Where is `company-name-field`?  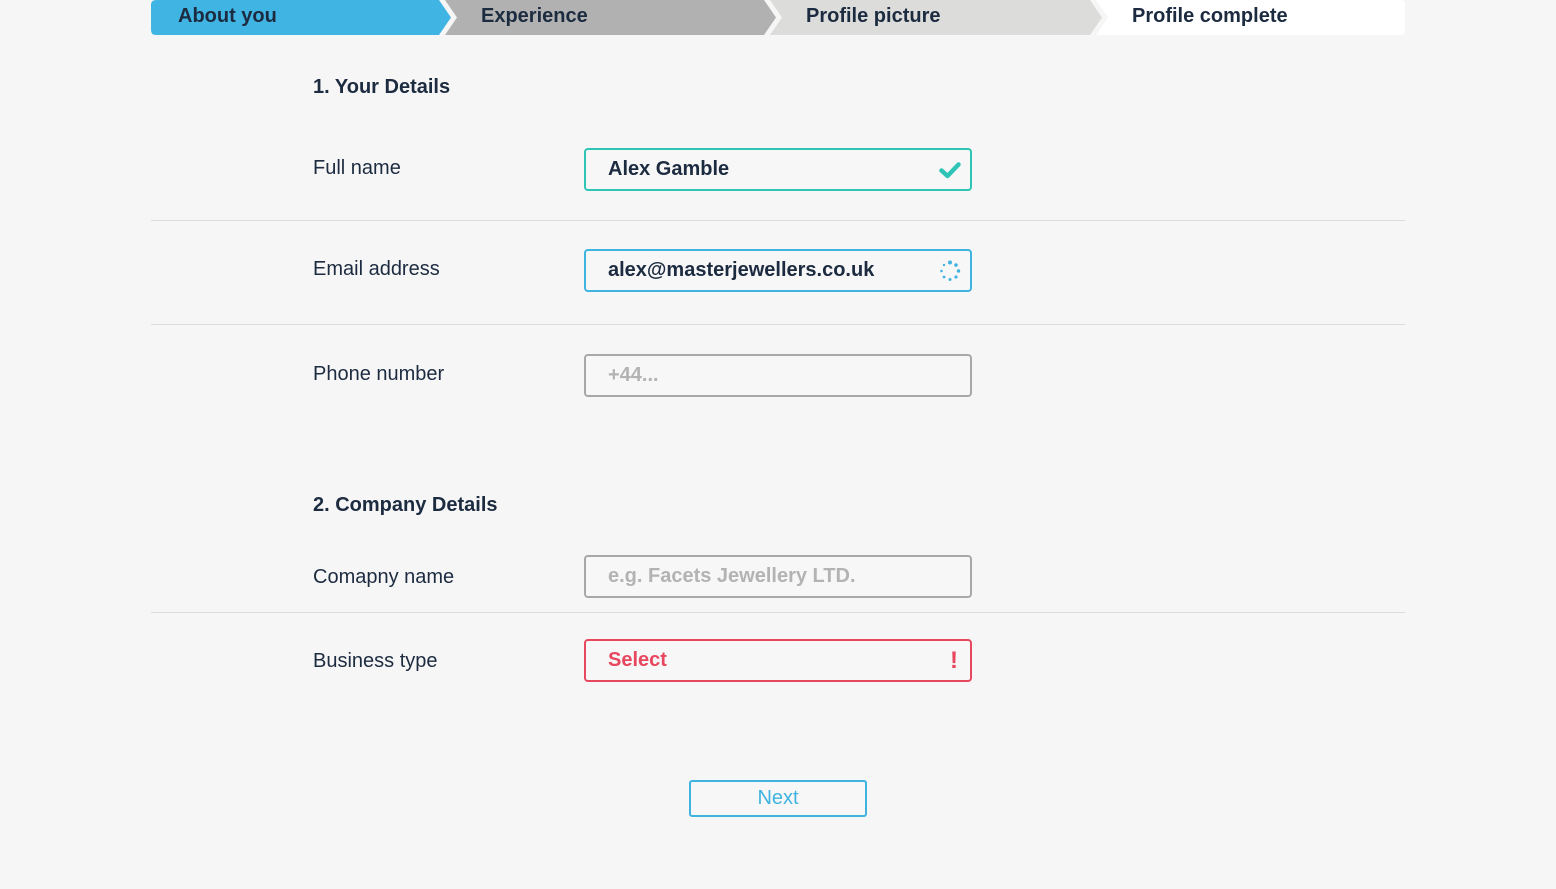
company-name-field is located at coordinates (778, 576).